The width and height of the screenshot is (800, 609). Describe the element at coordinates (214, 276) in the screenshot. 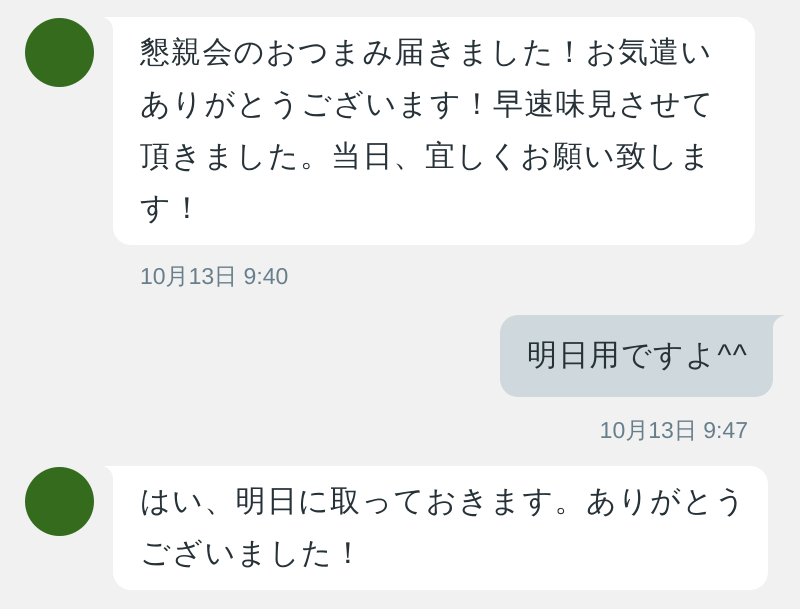

I see `message-time: 10月13日 9:40` at that location.